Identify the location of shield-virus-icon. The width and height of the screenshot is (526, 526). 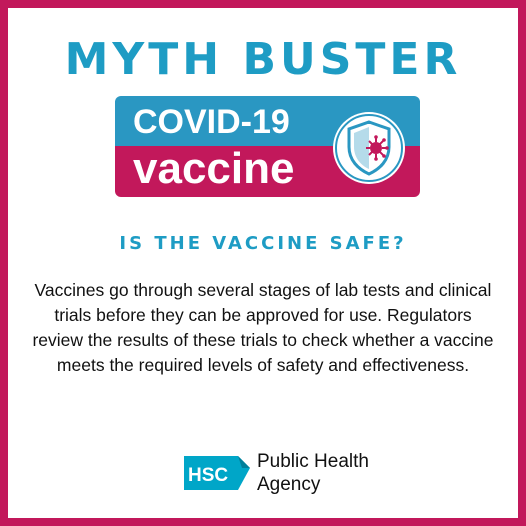
(369, 148).